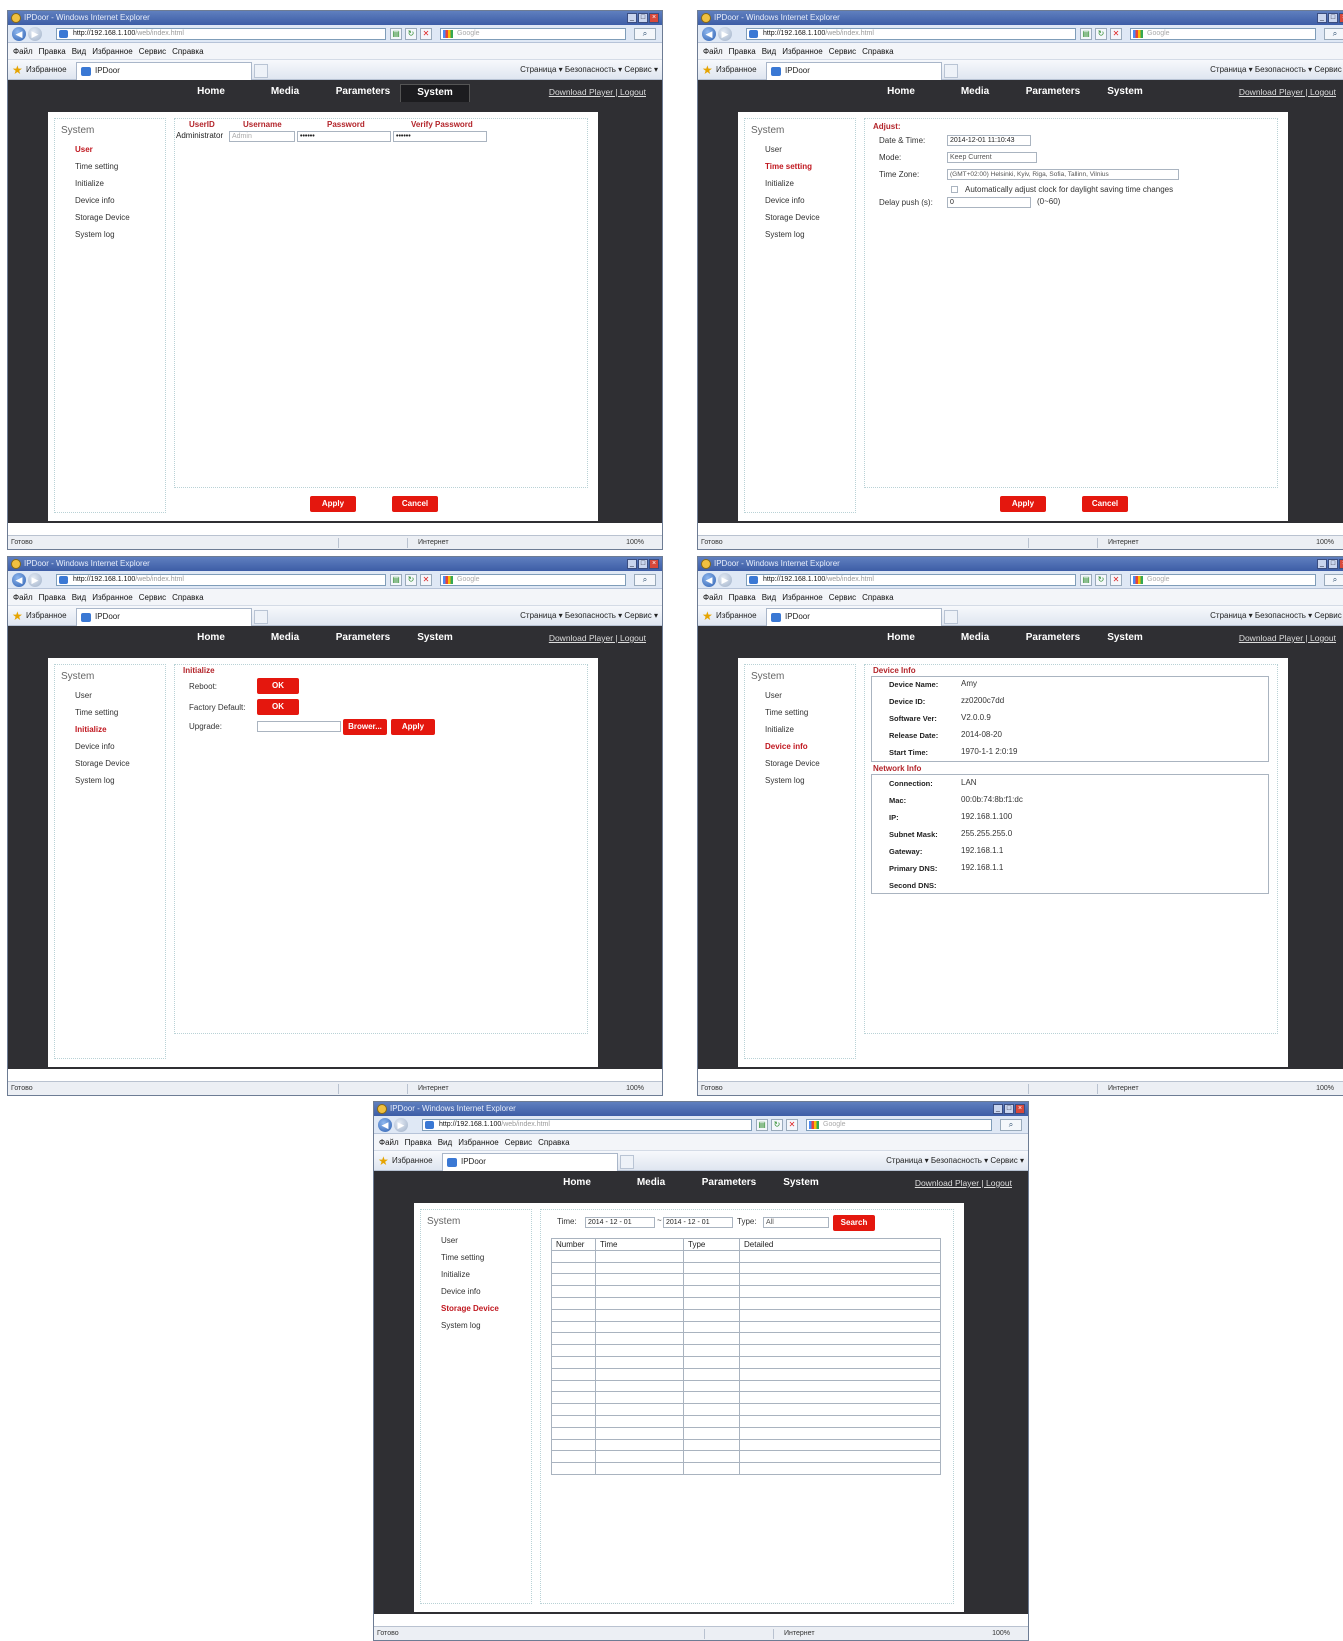  What do you see at coordinates (440, 136) in the screenshot?
I see `verify-password-field: ••••••` at bounding box center [440, 136].